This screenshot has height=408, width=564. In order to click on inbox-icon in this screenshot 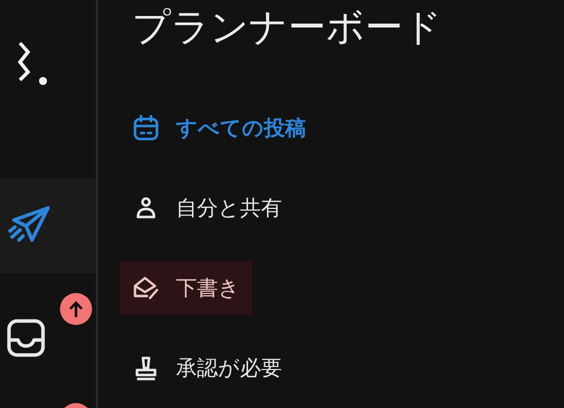, I will do `click(26, 338)`.